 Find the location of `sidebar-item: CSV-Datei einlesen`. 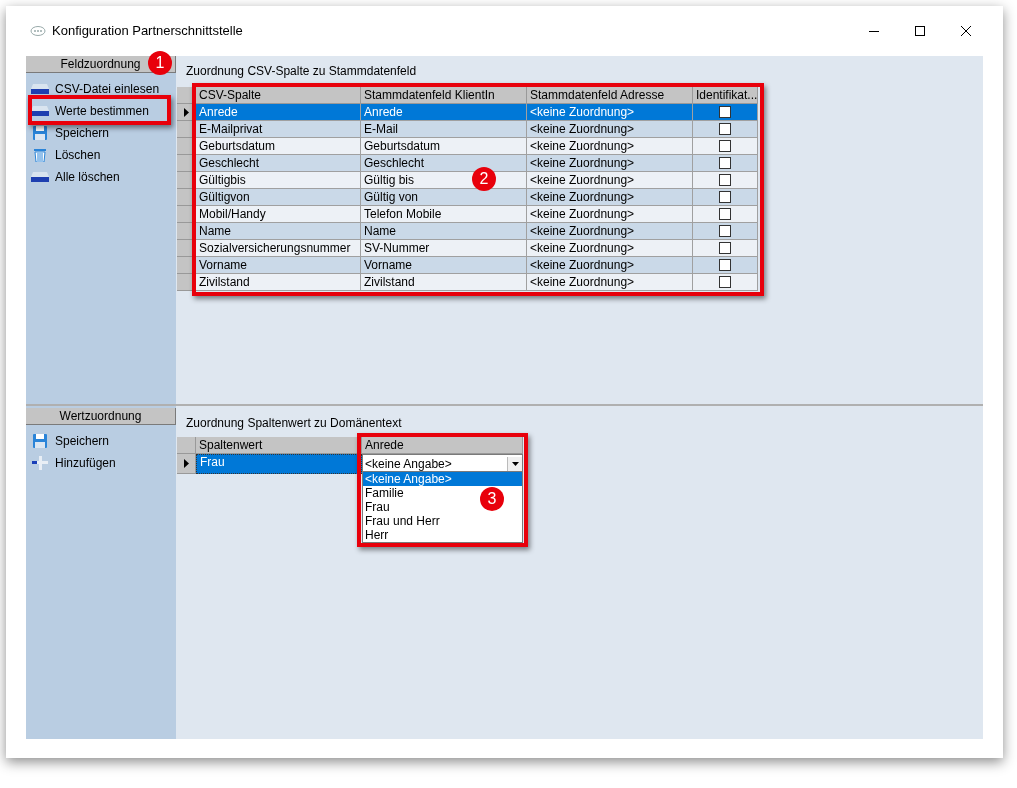

sidebar-item: CSV-Datei einlesen is located at coordinates (101, 89).